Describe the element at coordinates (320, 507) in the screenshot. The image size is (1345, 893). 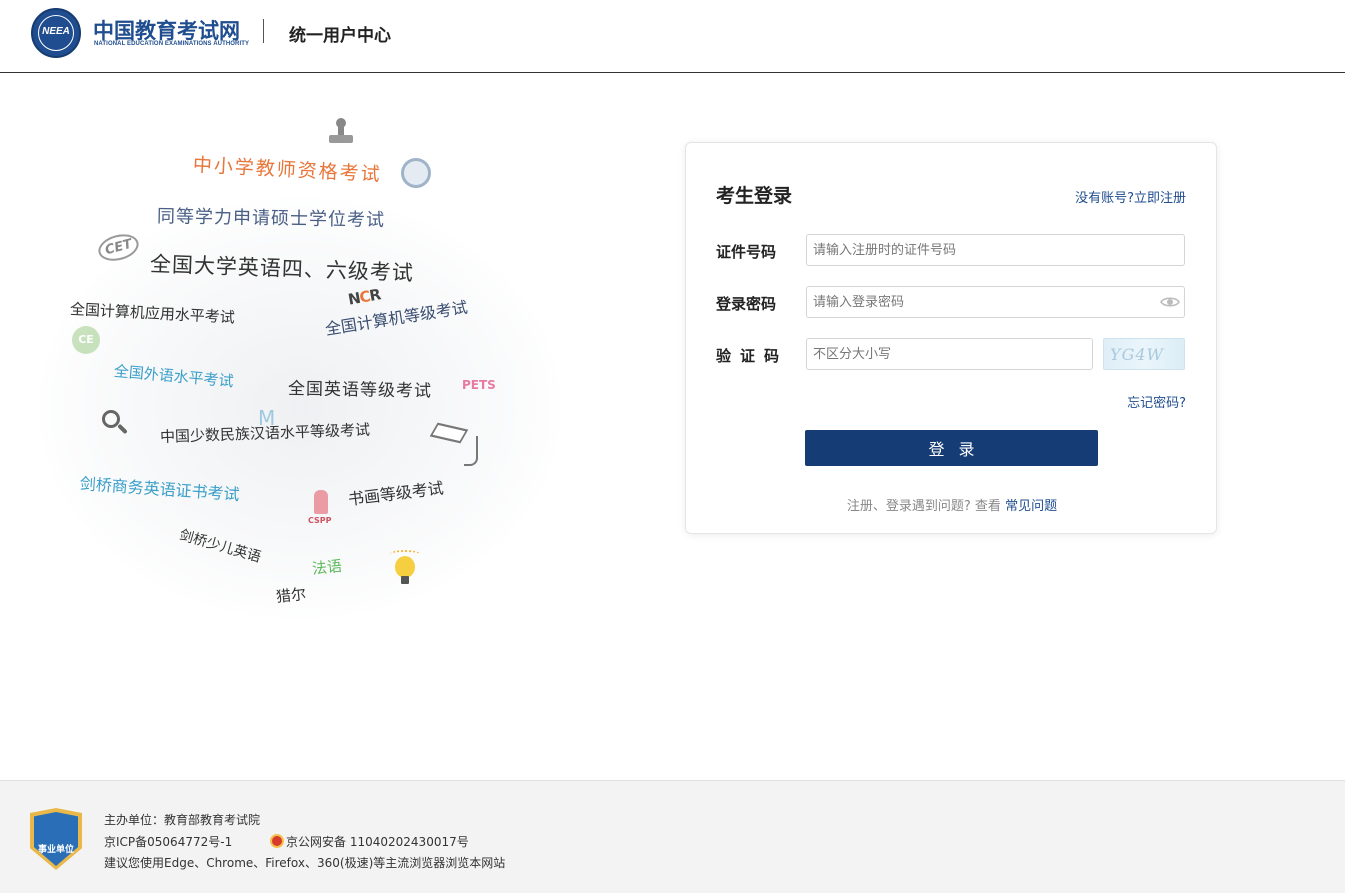
I see `cspp-logo-icon: CSPP` at that location.